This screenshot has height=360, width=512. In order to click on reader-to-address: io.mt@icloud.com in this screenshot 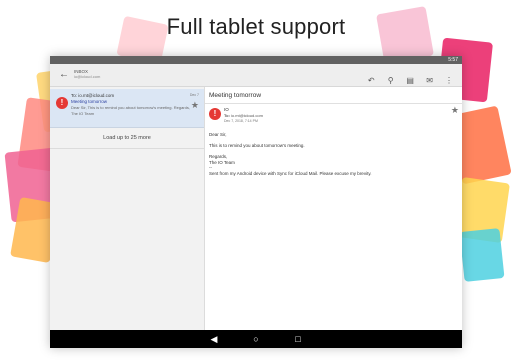, I will do `click(247, 115)`.